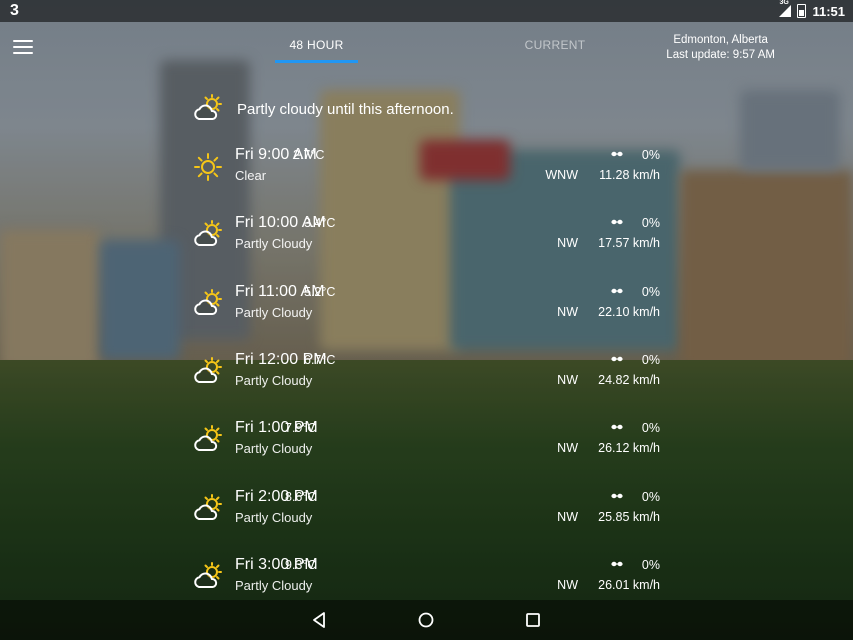 This screenshot has height=640, width=853. What do you see at coordinates (629, 311) in the screenshot?
I see `wind-speed: 22.10 km/h` at bounding box center [629, 311].